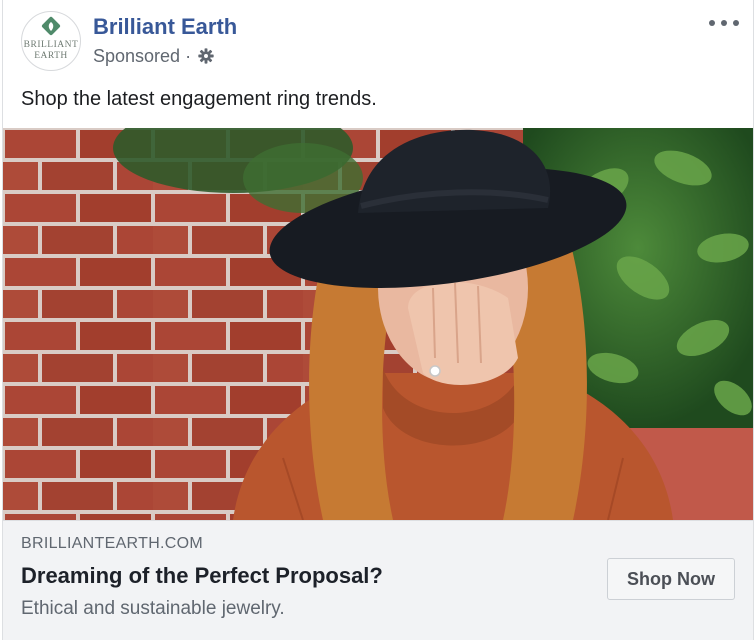  What do you see at coordinates (199, 99) in the screenshot?
I see `post-caption: Shop the latest engagement ring trends.` at bounding box center [199, 99].